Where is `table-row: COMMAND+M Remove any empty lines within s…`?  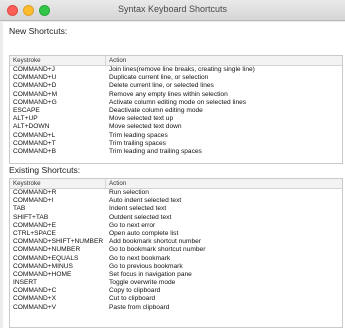
table-row: COMMAND+M Remove any empty lines within s… is located at coordinates (176, 95).